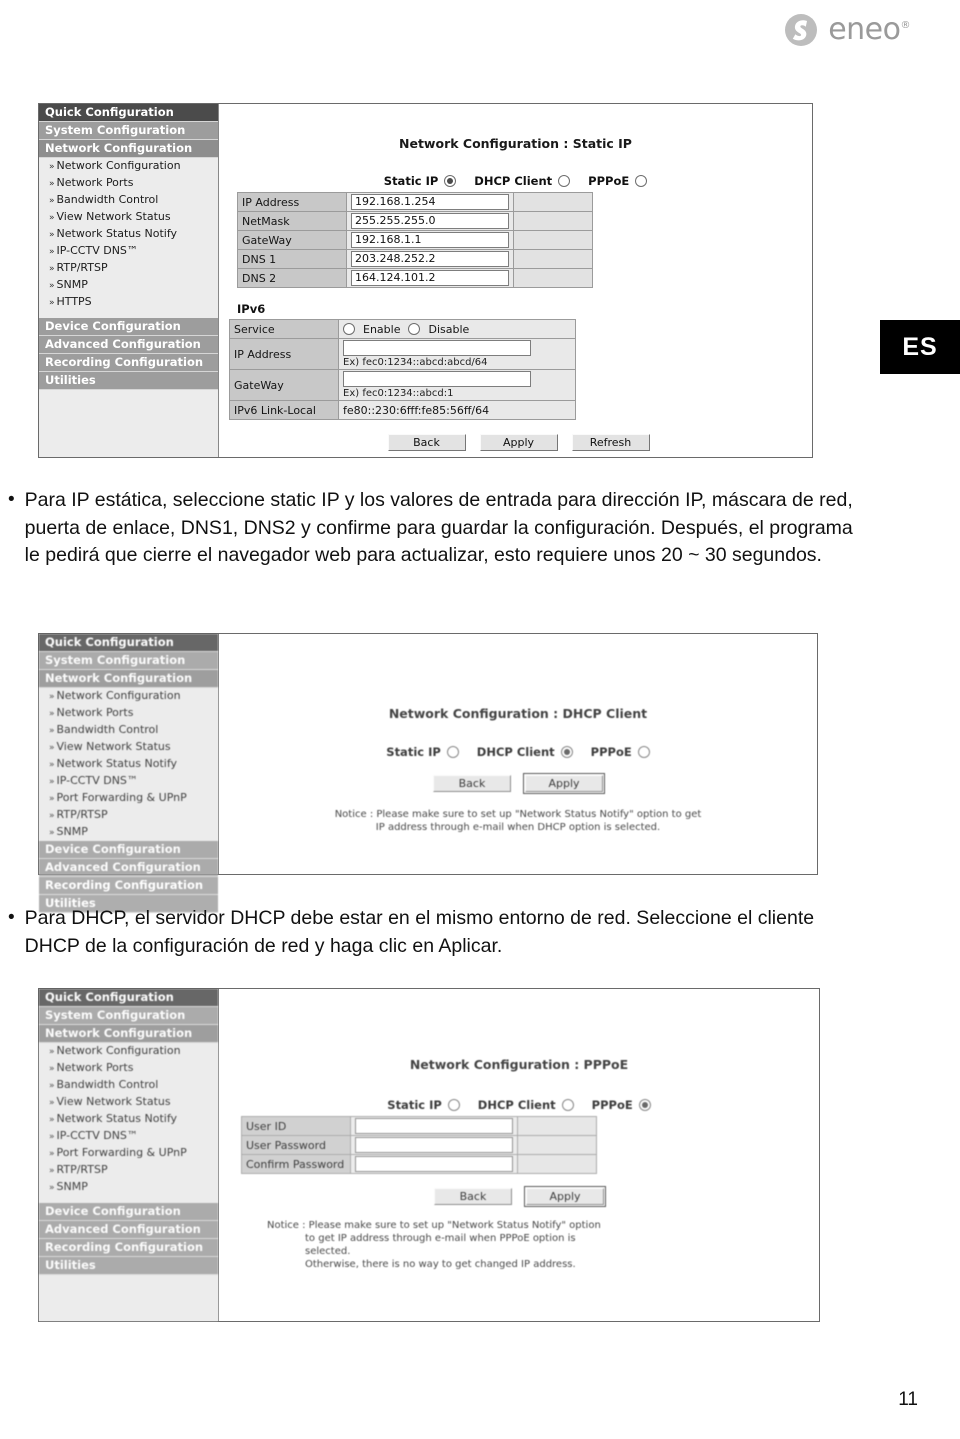 This screenshot has height=1439, width=960. What do you see at coordinates (434, 1145) in the screenshot?
I see `input-user-password` at bounding box center [434, 1145].